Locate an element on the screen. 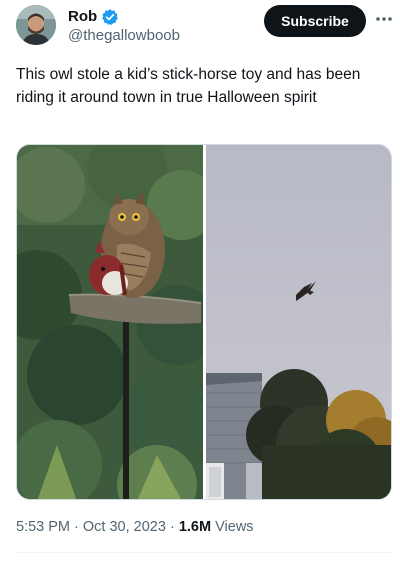  tweet-time: 5:53 PM is located at coordinates (43, 527).